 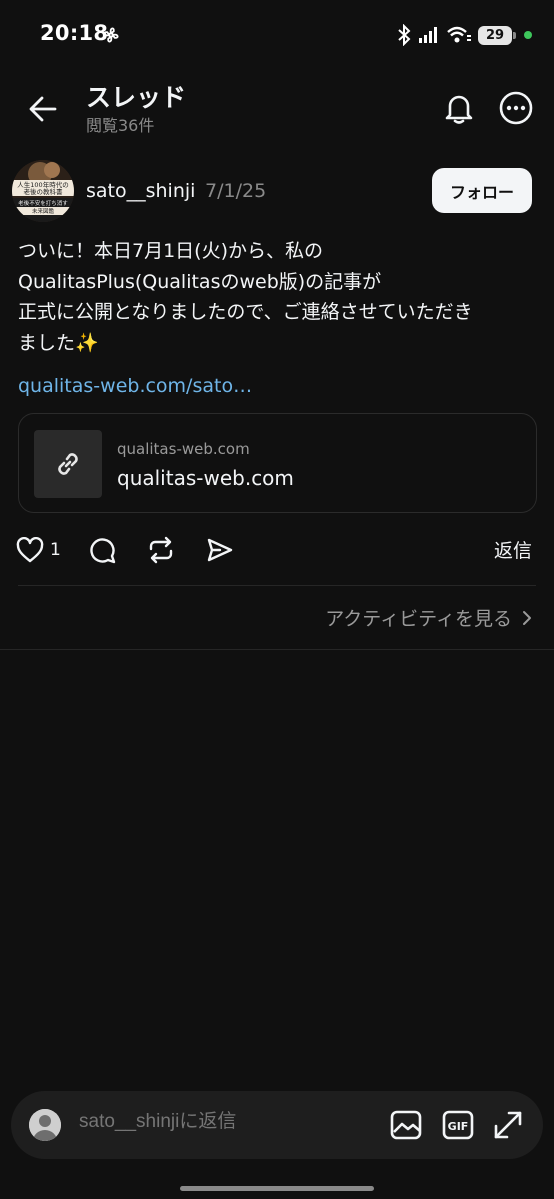 I want to click on post-line: QualitasPlus(Qualitasのweb版)の記事が, so click(x=200, y=281).